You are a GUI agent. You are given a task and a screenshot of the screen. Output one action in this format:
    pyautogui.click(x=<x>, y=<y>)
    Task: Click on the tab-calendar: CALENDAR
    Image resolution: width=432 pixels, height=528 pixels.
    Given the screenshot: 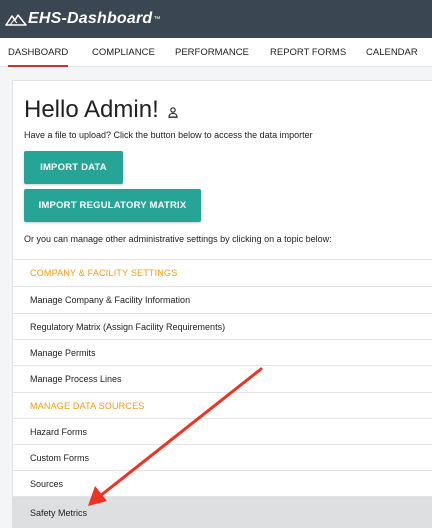 What is the action you would take?
    pyautogui.click(x=392, y=52)
    